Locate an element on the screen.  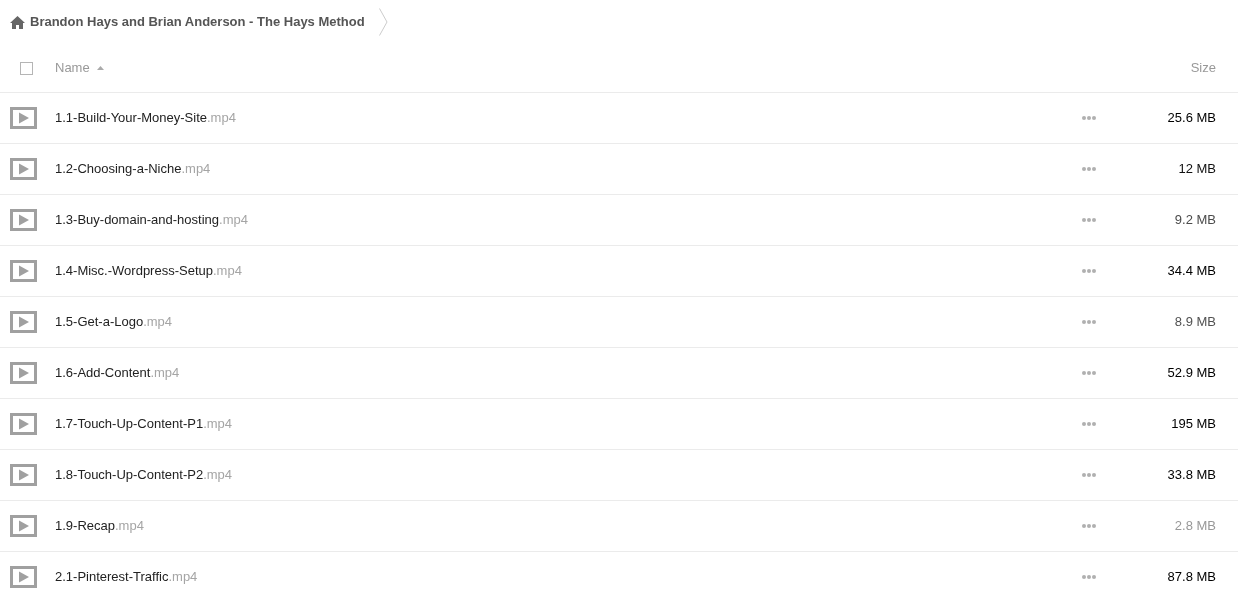
file-size: 12 MB is located at coordinates (1196, 169).